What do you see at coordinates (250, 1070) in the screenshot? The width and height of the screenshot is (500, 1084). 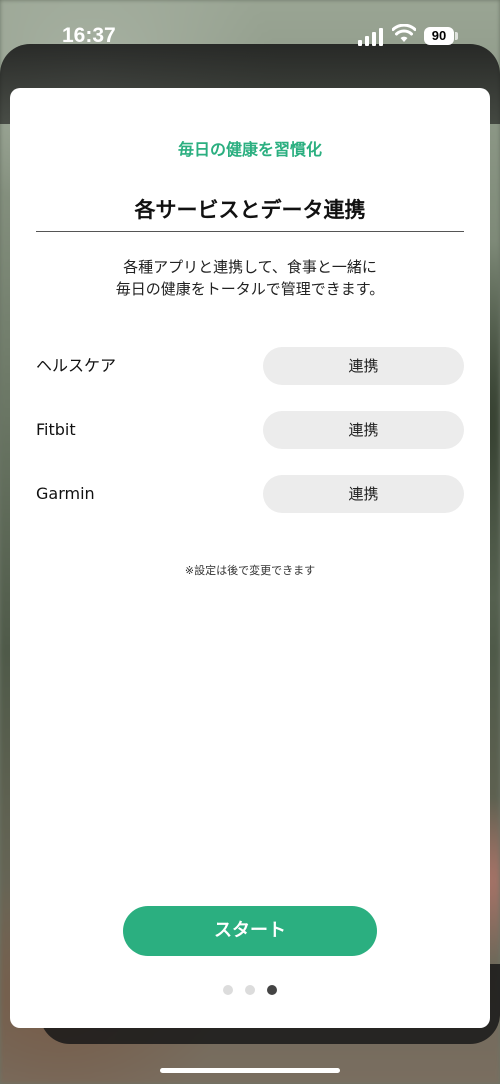 I see `home-indicator` at bounding box center [250, 1070].